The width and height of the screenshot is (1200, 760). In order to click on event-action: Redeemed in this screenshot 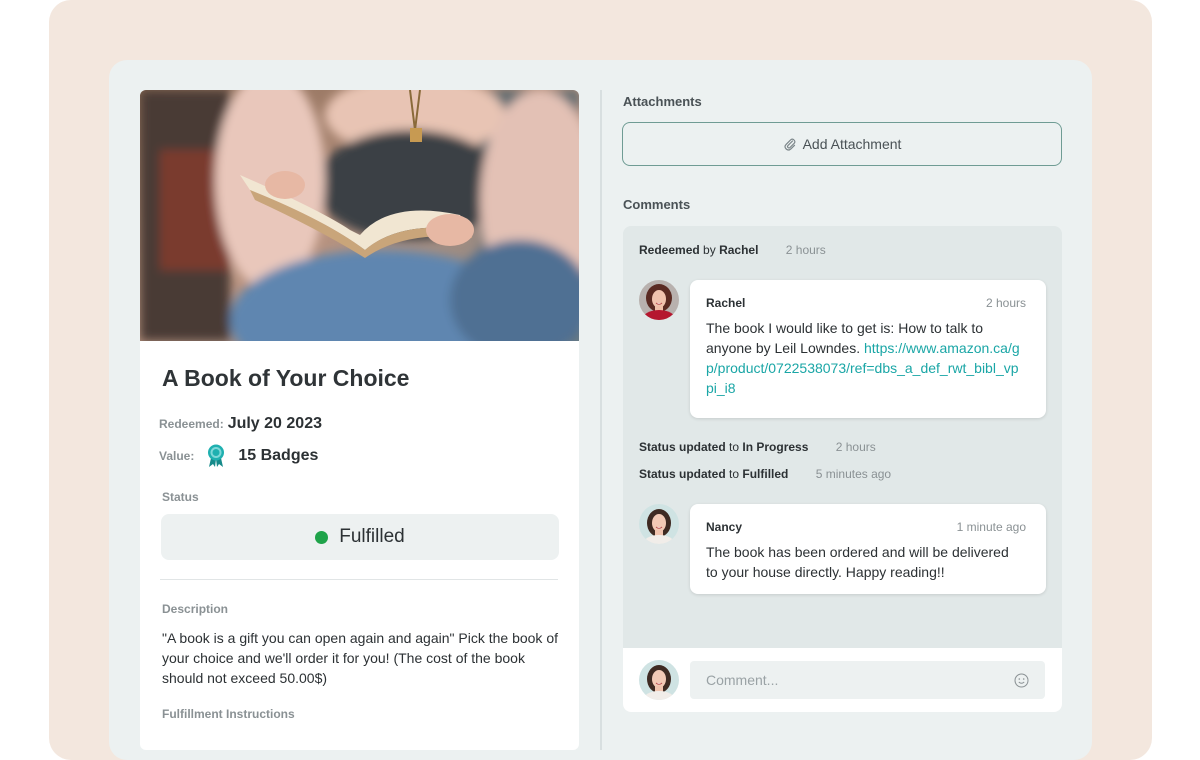, I will do `click(669, 250)`.